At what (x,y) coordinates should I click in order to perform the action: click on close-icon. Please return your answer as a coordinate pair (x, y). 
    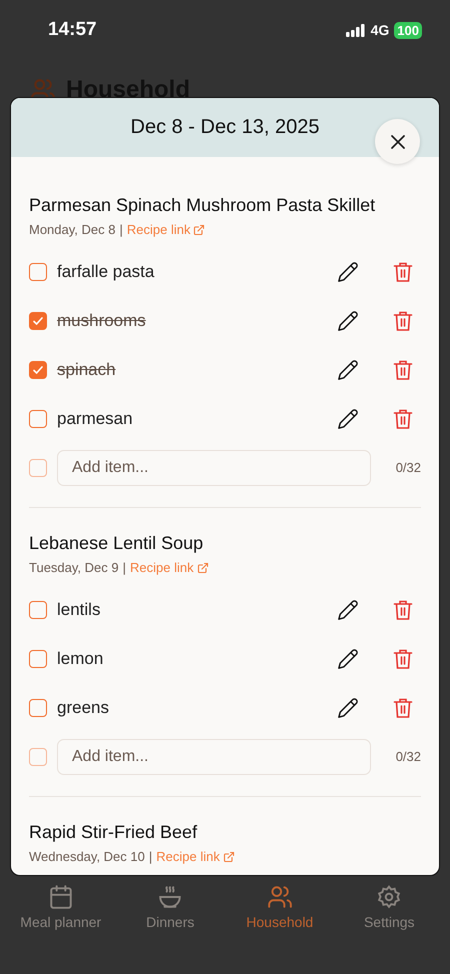
    Looking at the image, I should click on (398, 142).